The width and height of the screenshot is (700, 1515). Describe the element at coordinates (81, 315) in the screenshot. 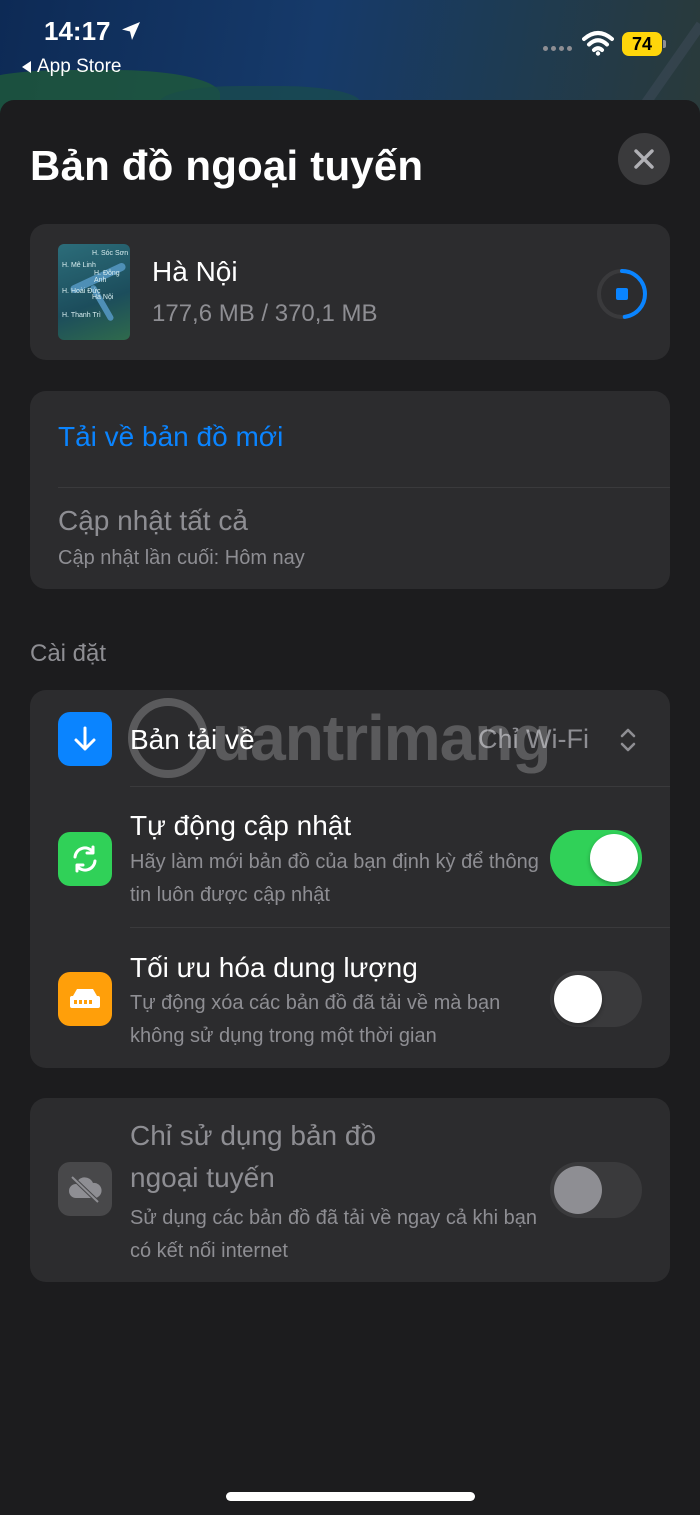

I see `thumb-label: H. Thanh Trì` at that location.